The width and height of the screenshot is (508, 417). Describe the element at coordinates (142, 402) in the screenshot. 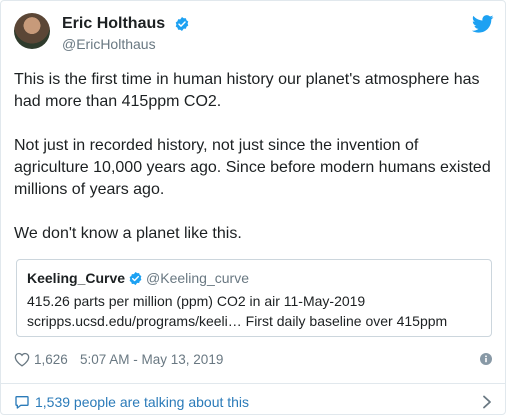

I see `talking-about-link: 1,539 people are talking about this` at that location.